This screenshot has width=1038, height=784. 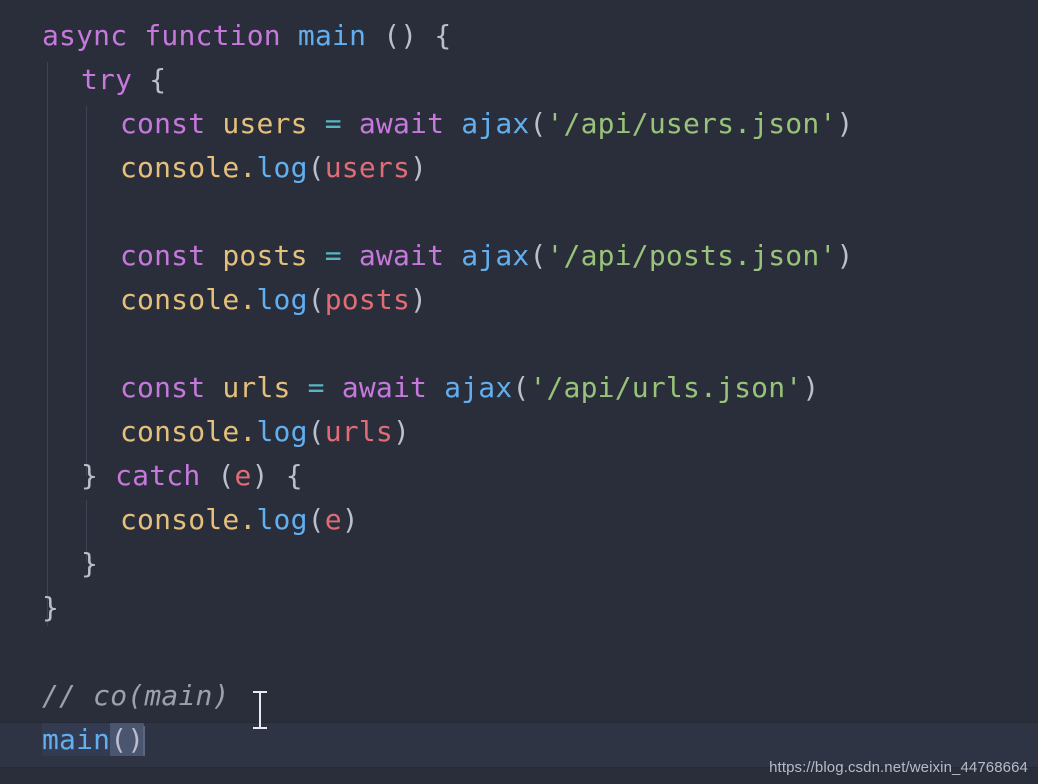 What do you see at coordinates (367, 167) in the screenshot?
I see `code-token-param: users` at bounding box center [367, 167].